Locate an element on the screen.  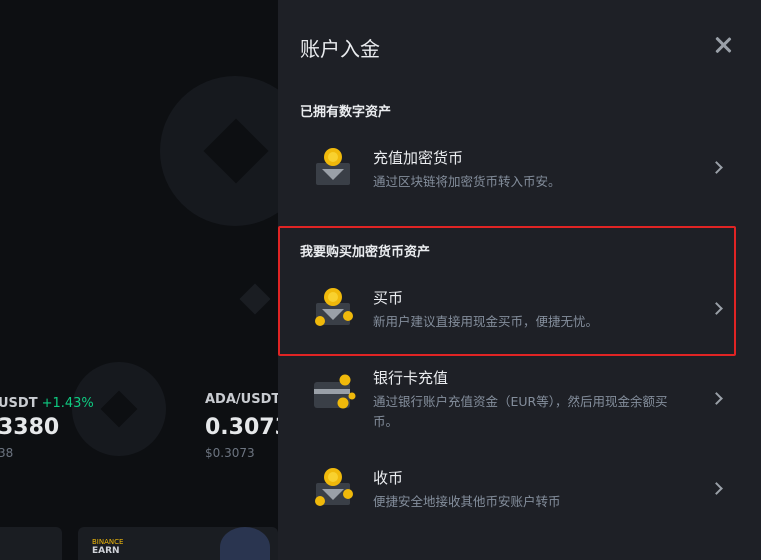
receive-coin-icon is located at coordinates (334, 487).